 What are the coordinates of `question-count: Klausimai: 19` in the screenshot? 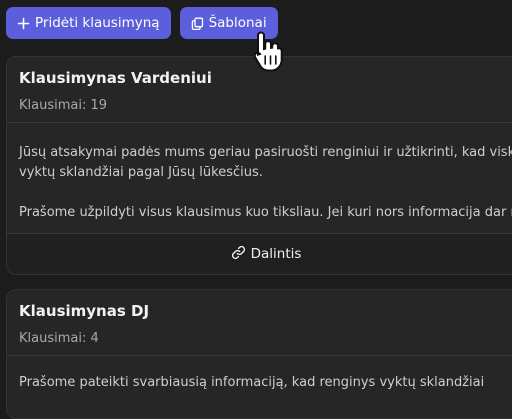 It's located at (63, 105).